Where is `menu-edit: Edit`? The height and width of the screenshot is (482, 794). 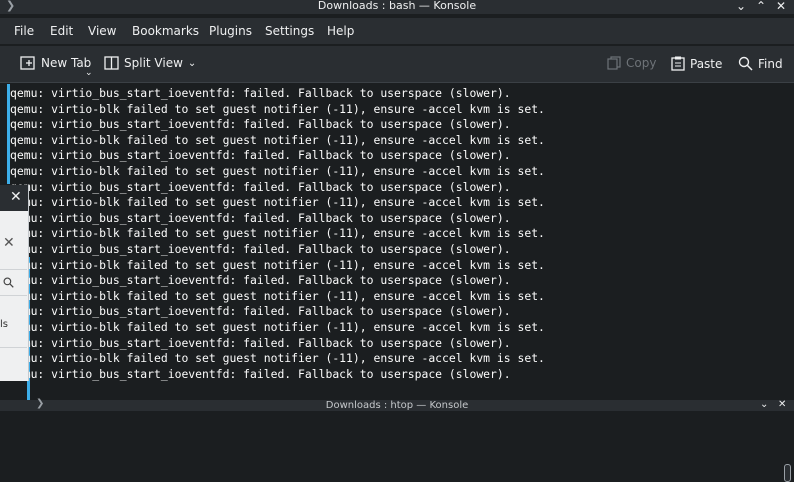 menu-edit: Edit is located at coordinates (61, 31).